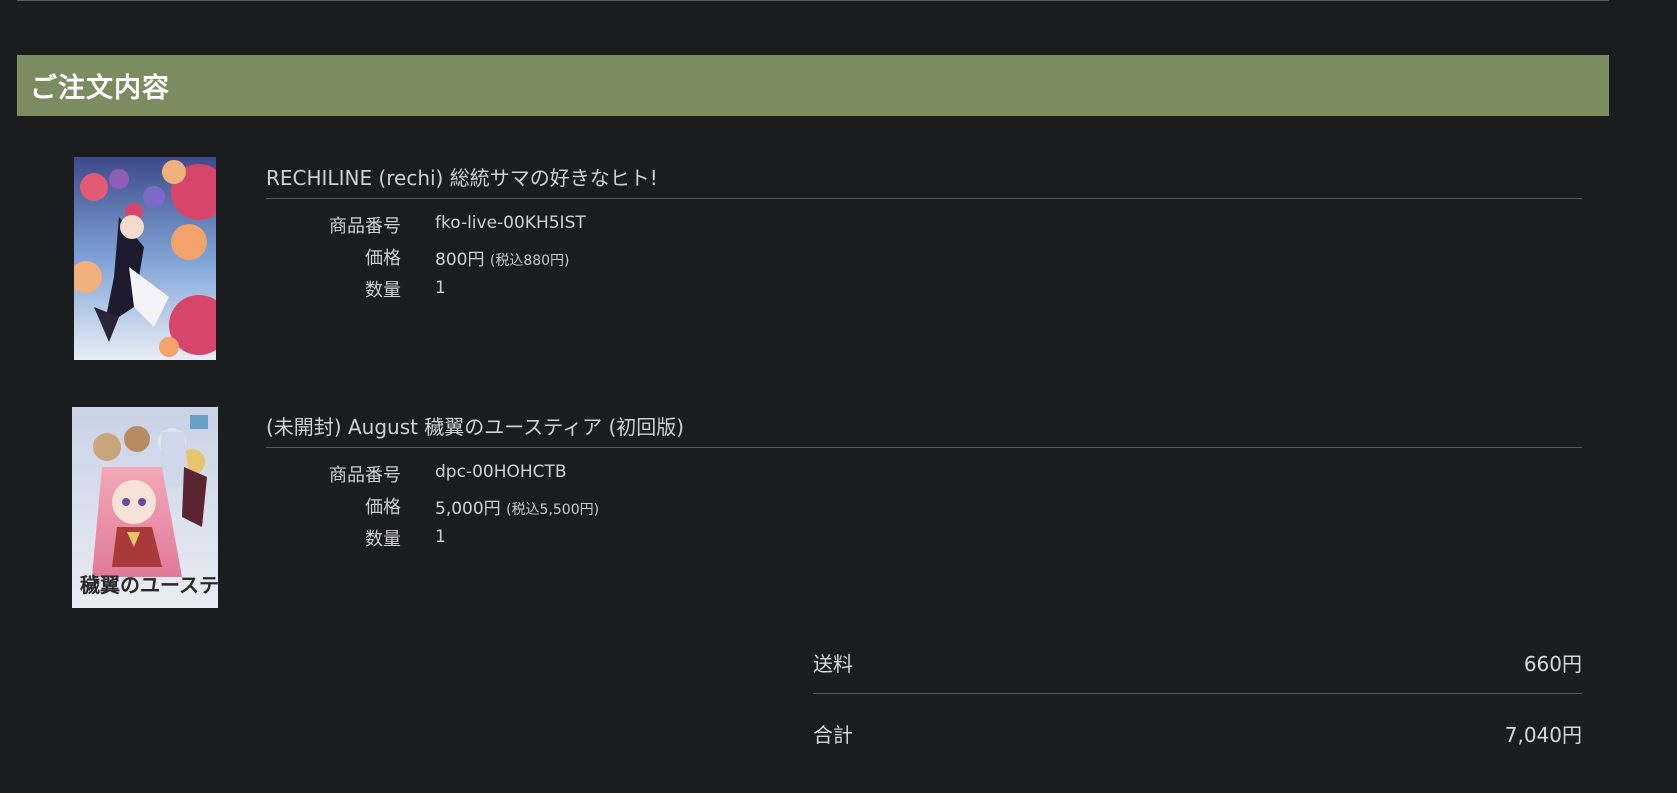  Describe the element at coordinates (145, 507) in the screenshot. I see `product-thumbnail: 穢翼のユースティア` at that location.